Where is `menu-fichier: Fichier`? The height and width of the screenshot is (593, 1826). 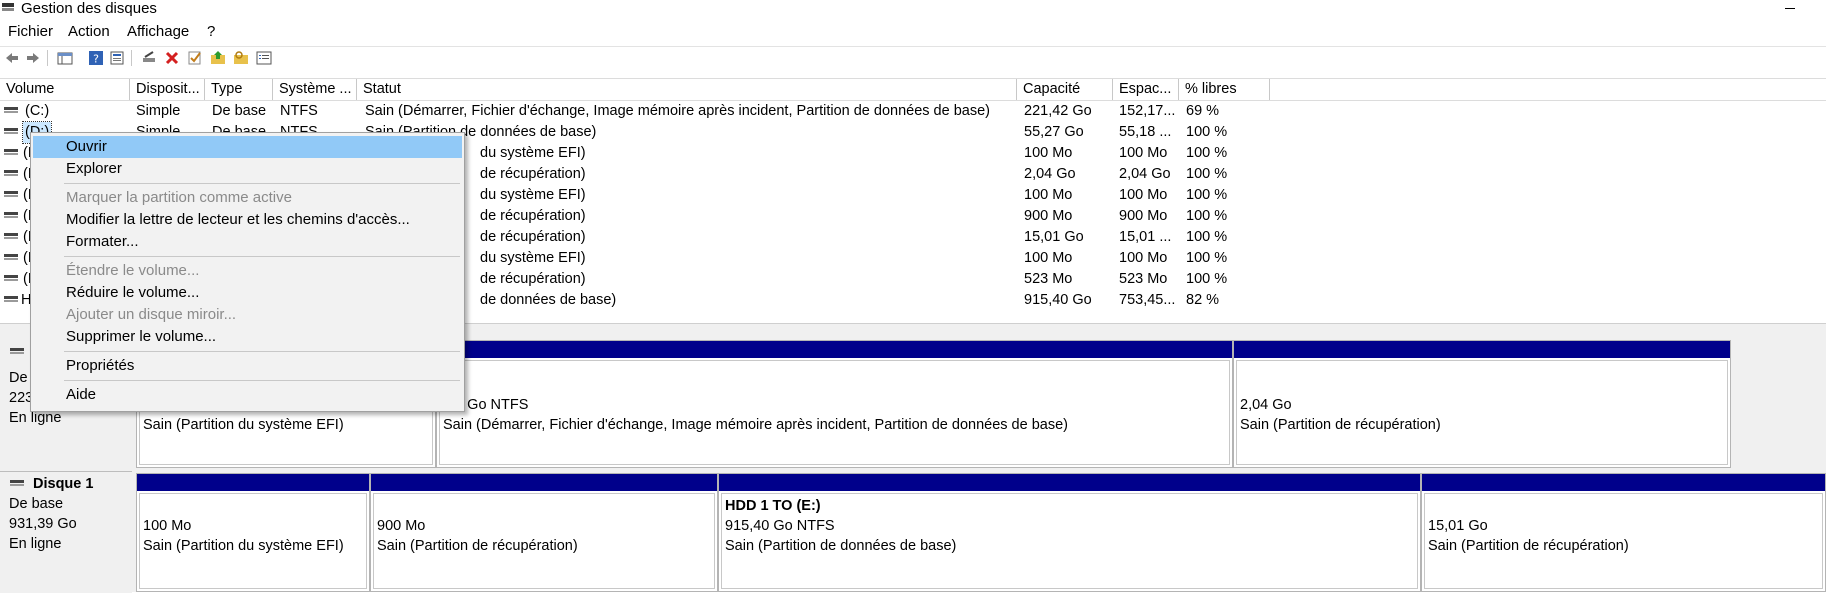 menu-fichier: Fichier is located at coordinates (30, 32).